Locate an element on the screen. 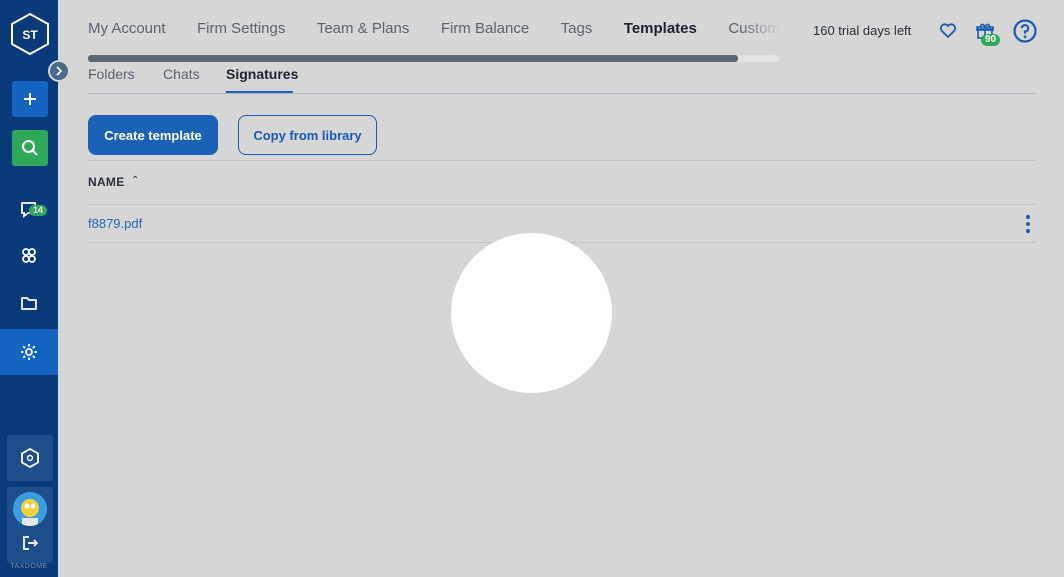  messages-badge: 14 is located at coordinates (38, 210).